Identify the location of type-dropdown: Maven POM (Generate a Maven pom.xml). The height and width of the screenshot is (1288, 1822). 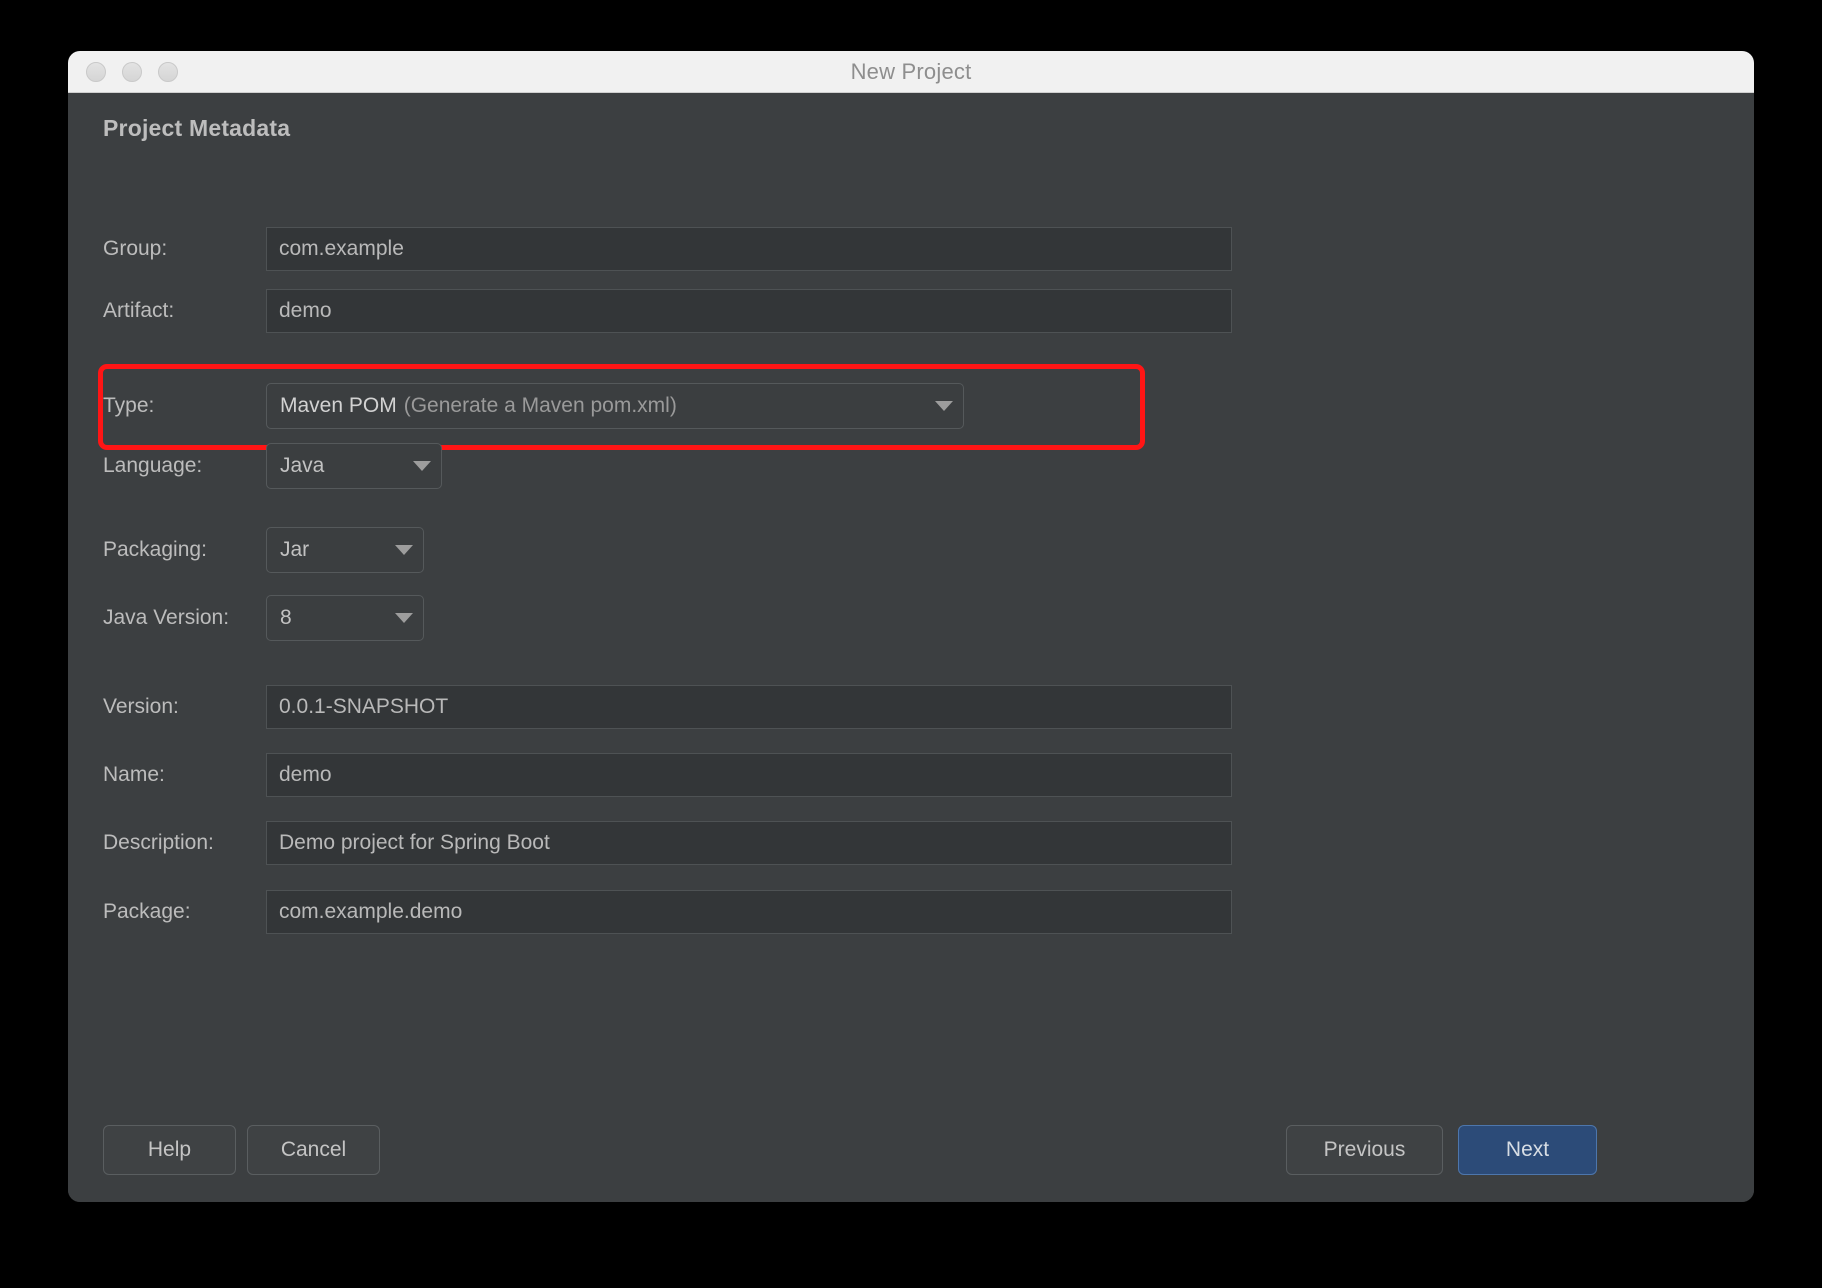
(615, 406).